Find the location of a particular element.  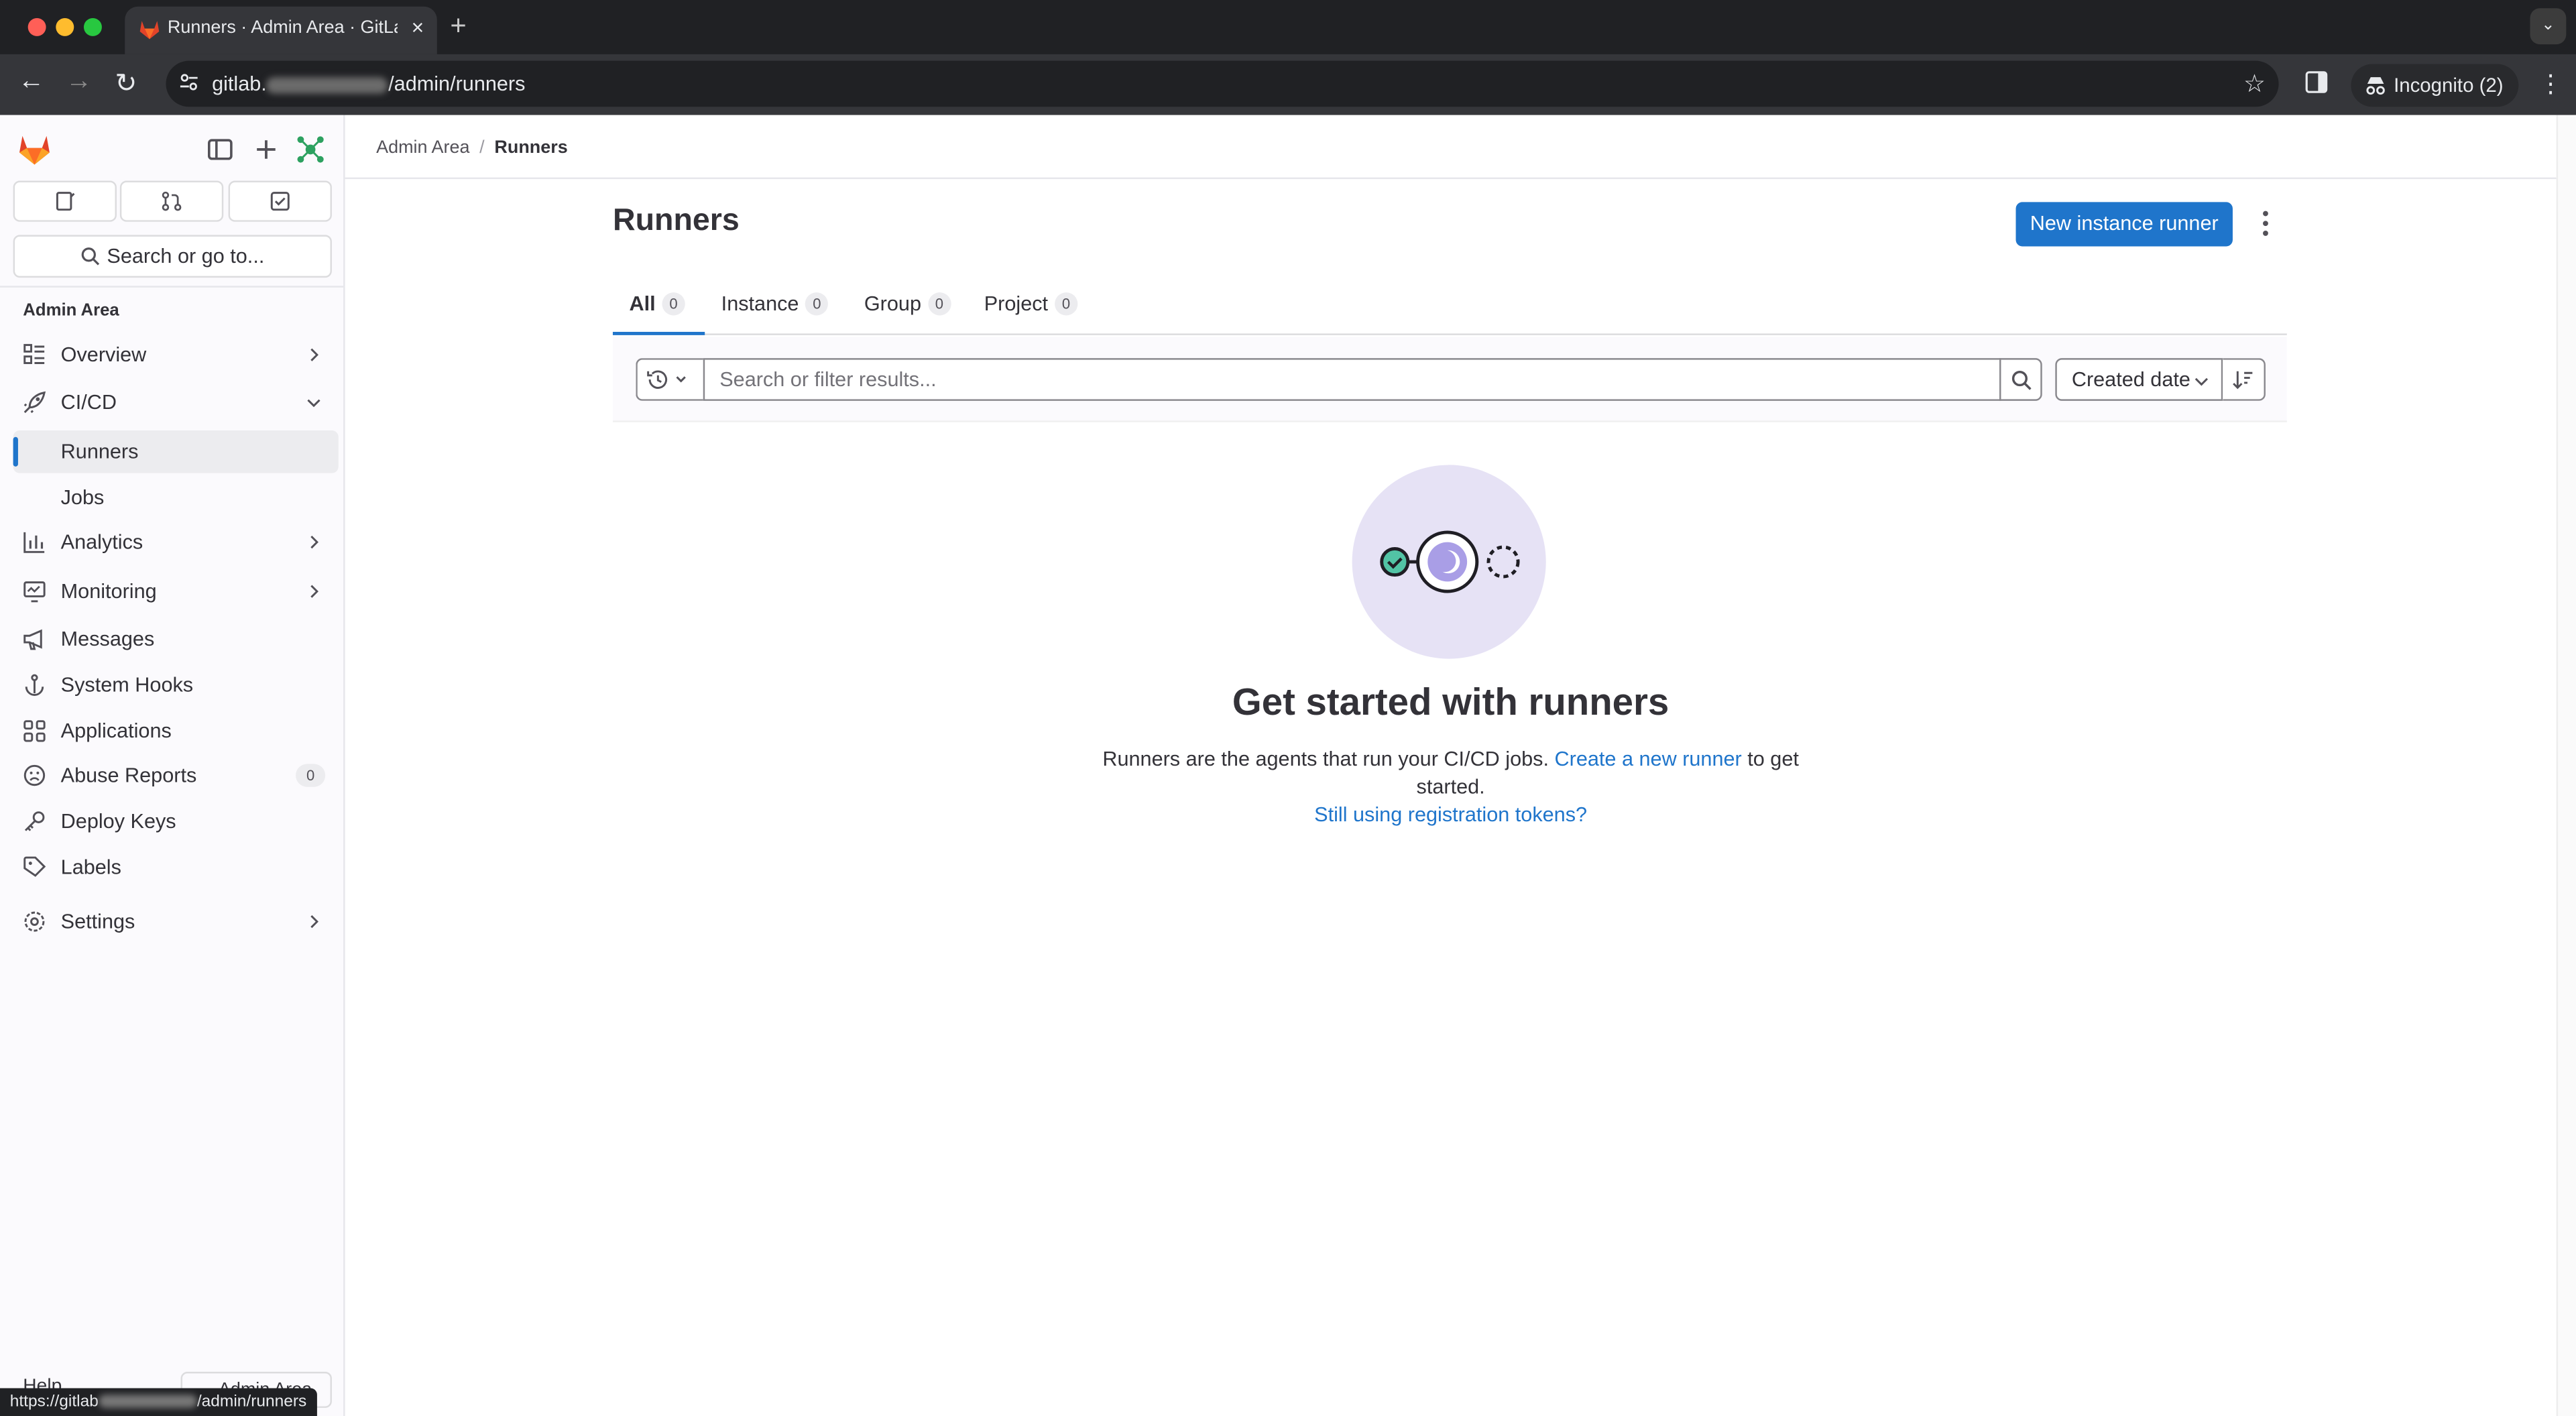

breadcrumb-current: Runners is located at coordinates (530, 148).